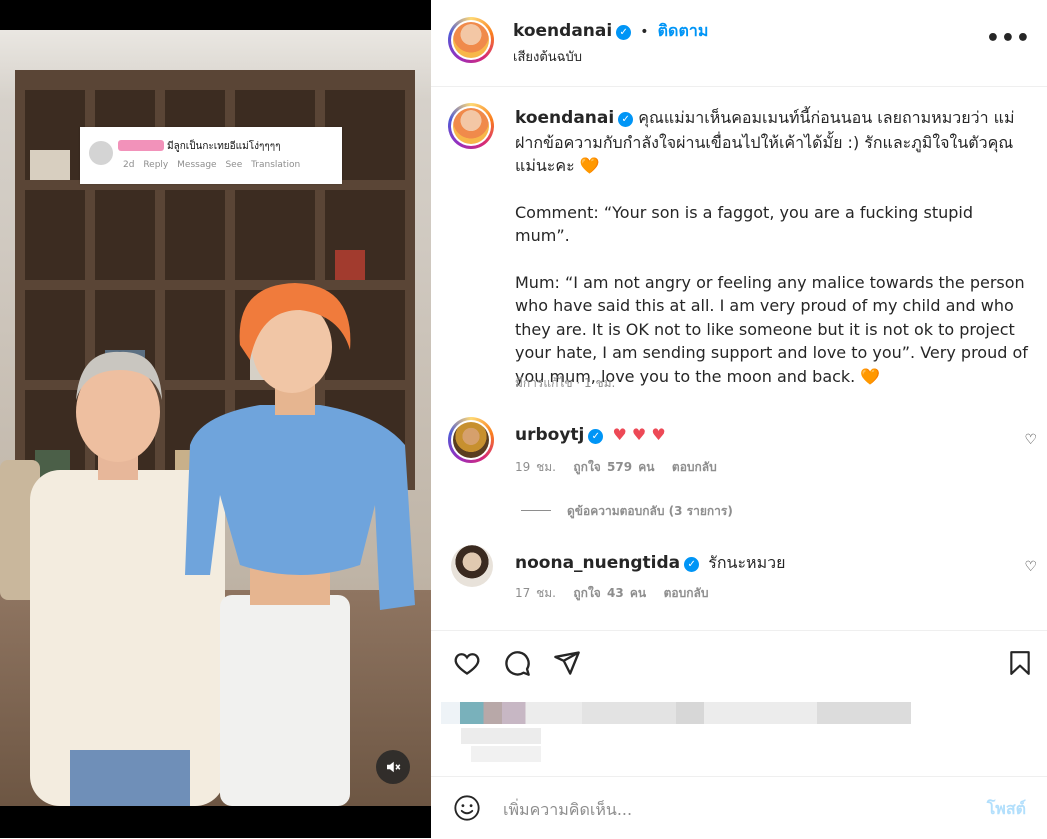 This screenshot has height=839, width=1047. I want to click on post-comment-button: โพสต์, so click(1006, 809).